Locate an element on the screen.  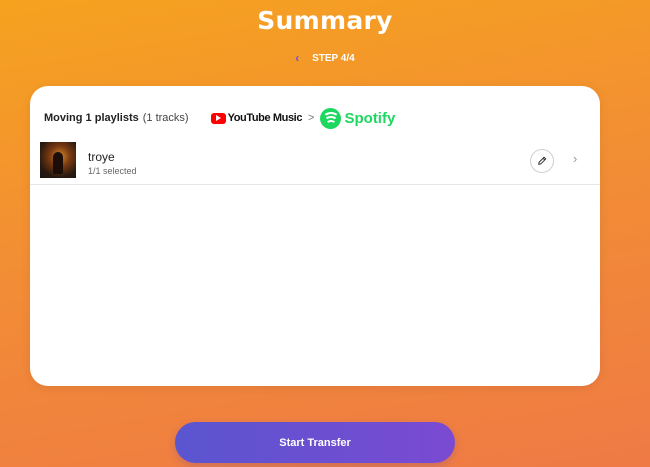
pencil-icon is located at coordinates (542, 160).